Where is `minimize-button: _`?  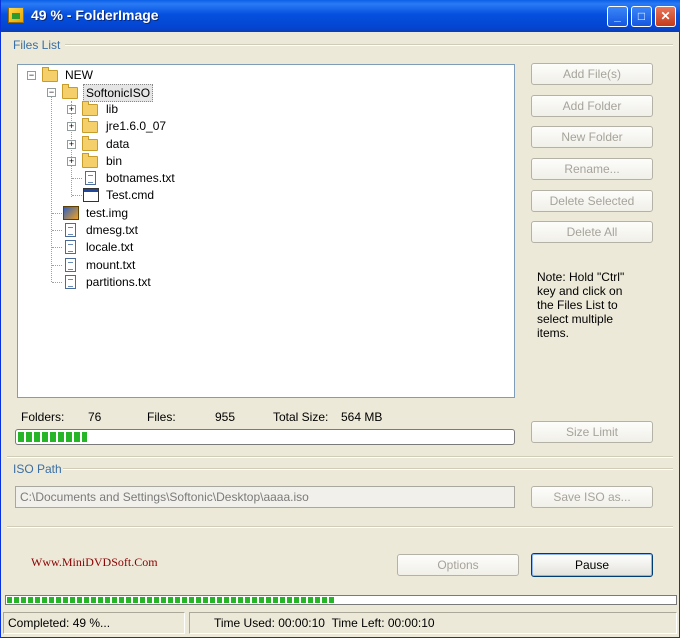
minimize-button: _ is located at coordinates (617, 16).